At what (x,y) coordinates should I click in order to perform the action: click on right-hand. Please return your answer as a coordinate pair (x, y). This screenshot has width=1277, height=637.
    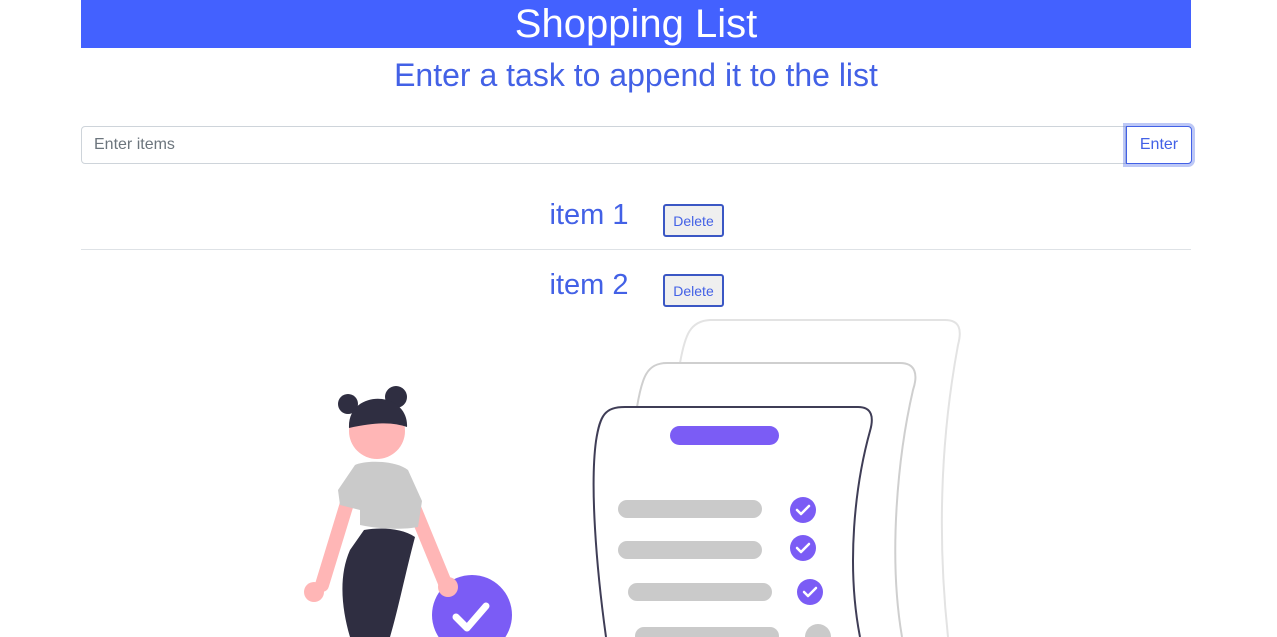
    Looking at the image, I should click on (448, 587).